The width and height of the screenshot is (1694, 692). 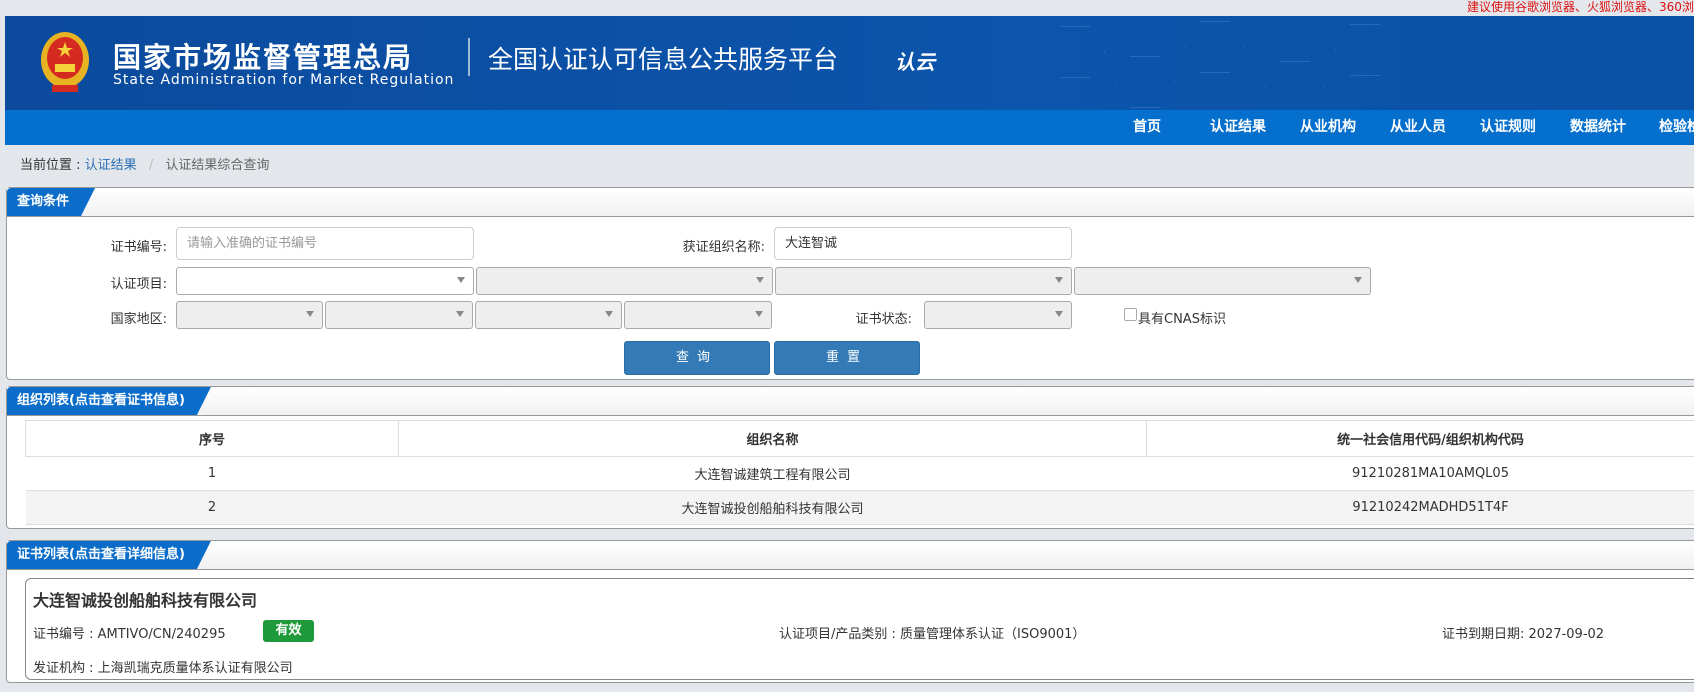 I want to click on nav-home: 首页, so click(x=1147, y=127).